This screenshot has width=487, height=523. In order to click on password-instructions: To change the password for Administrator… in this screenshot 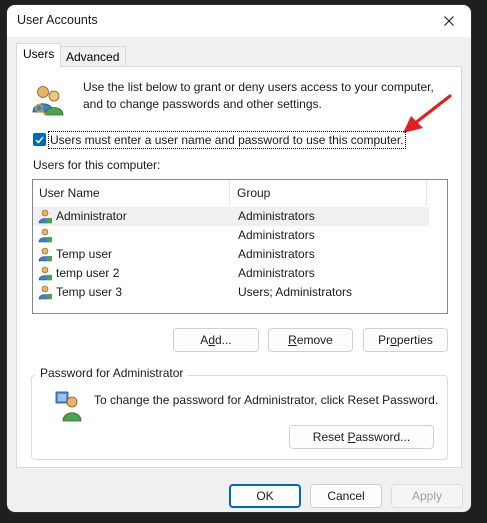, I will do `click(266, 400)`.